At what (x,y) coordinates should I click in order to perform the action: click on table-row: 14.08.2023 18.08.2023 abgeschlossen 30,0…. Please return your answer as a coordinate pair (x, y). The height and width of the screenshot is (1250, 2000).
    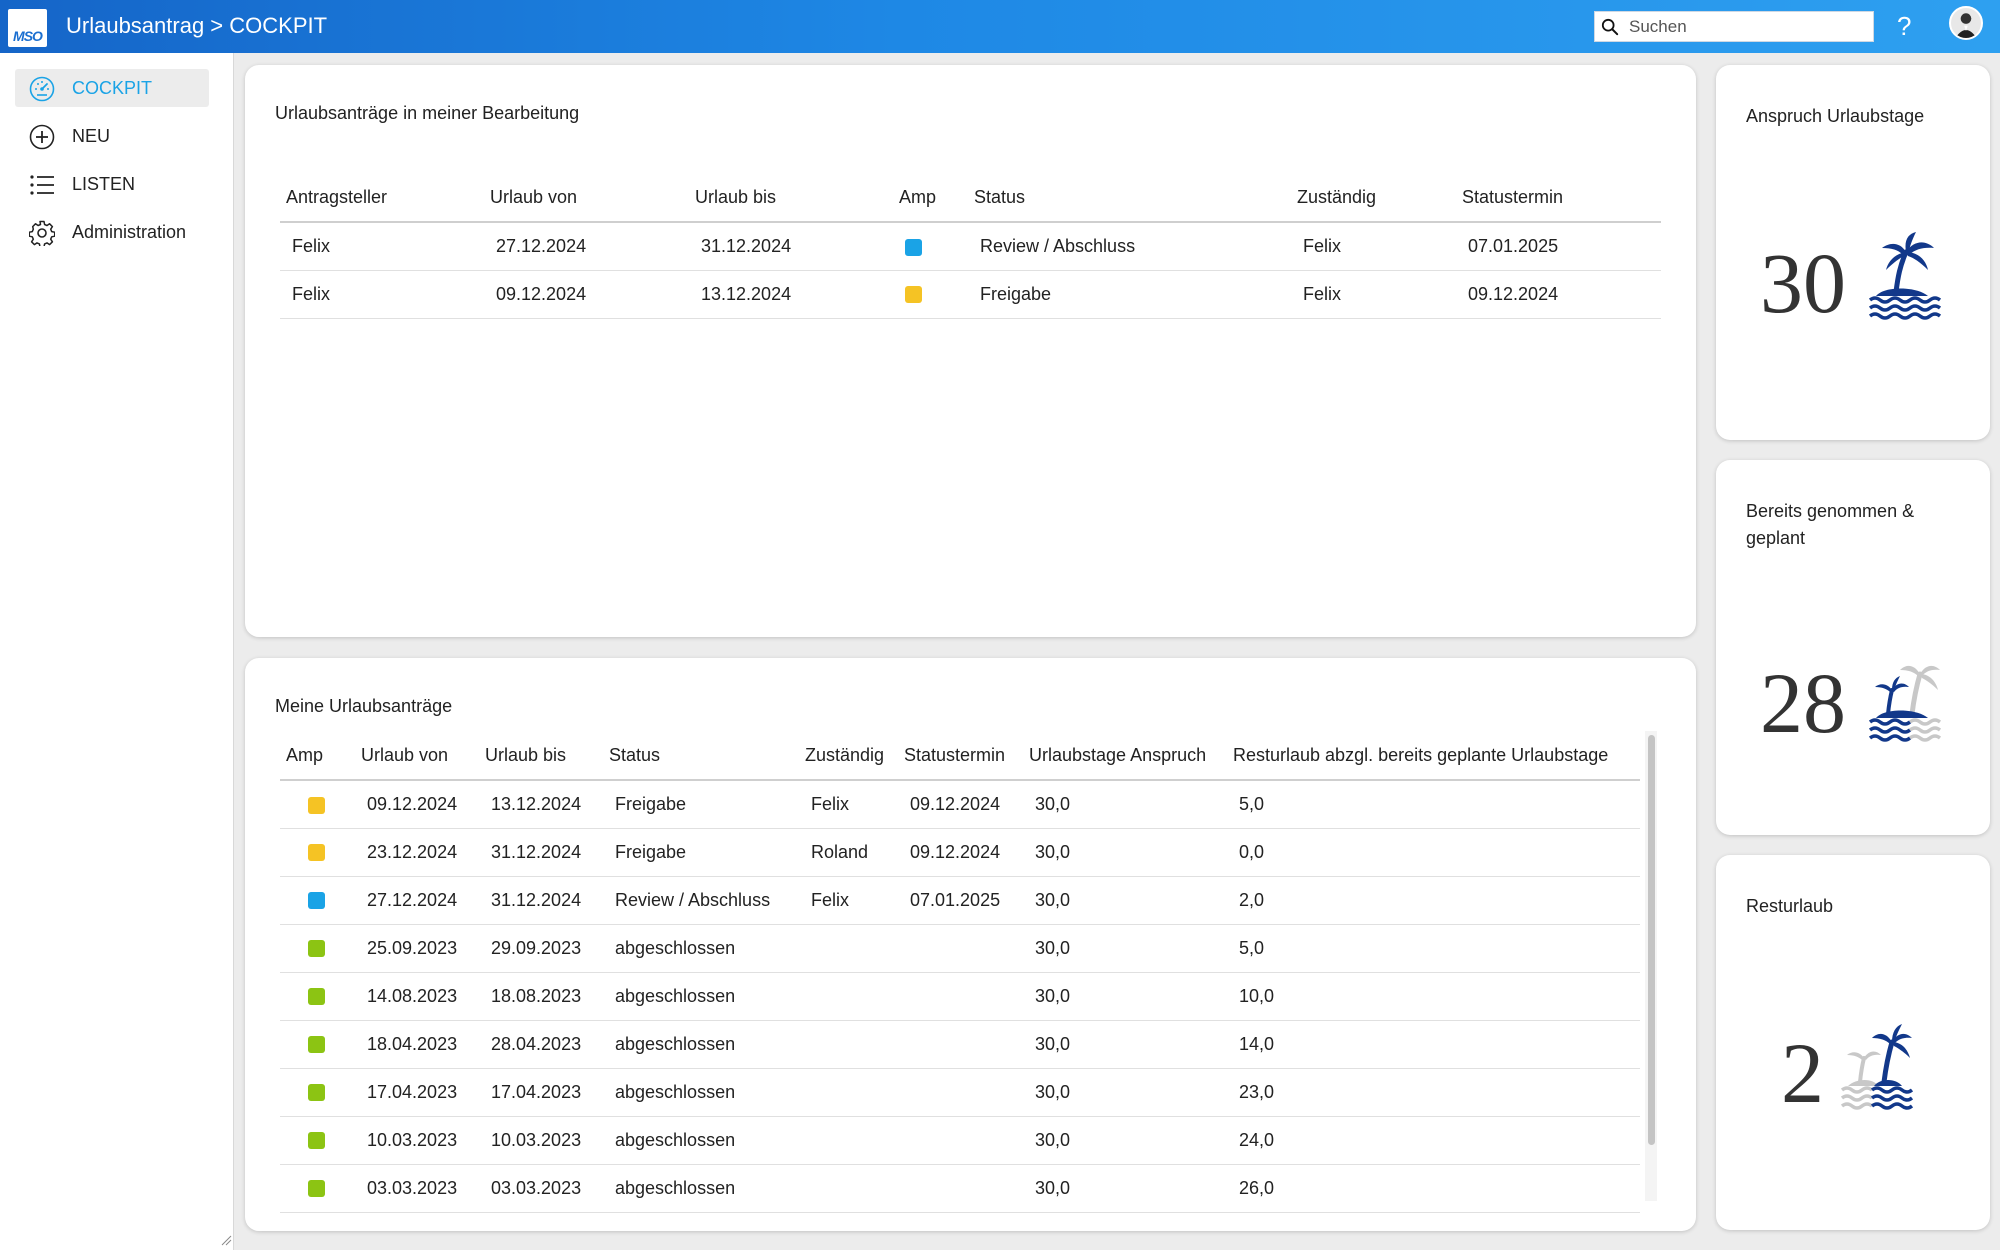
    Looking at the image, I should click on (960, 996).